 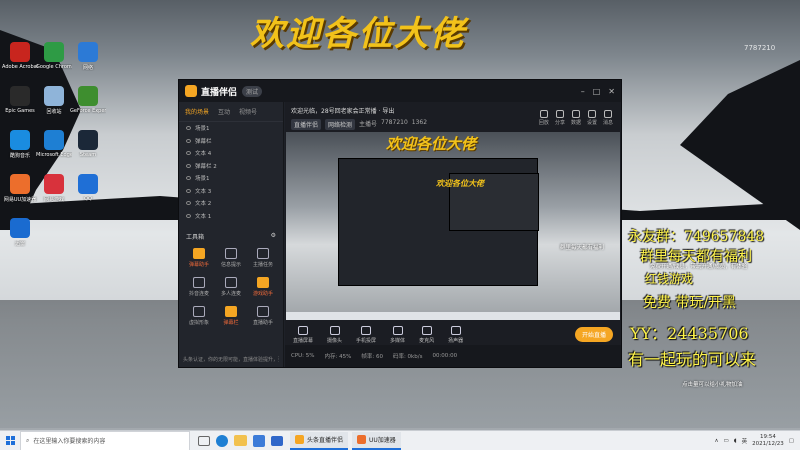 I want to click on desktop-icon: 酷狗音乐, so click(x=20, y=150).